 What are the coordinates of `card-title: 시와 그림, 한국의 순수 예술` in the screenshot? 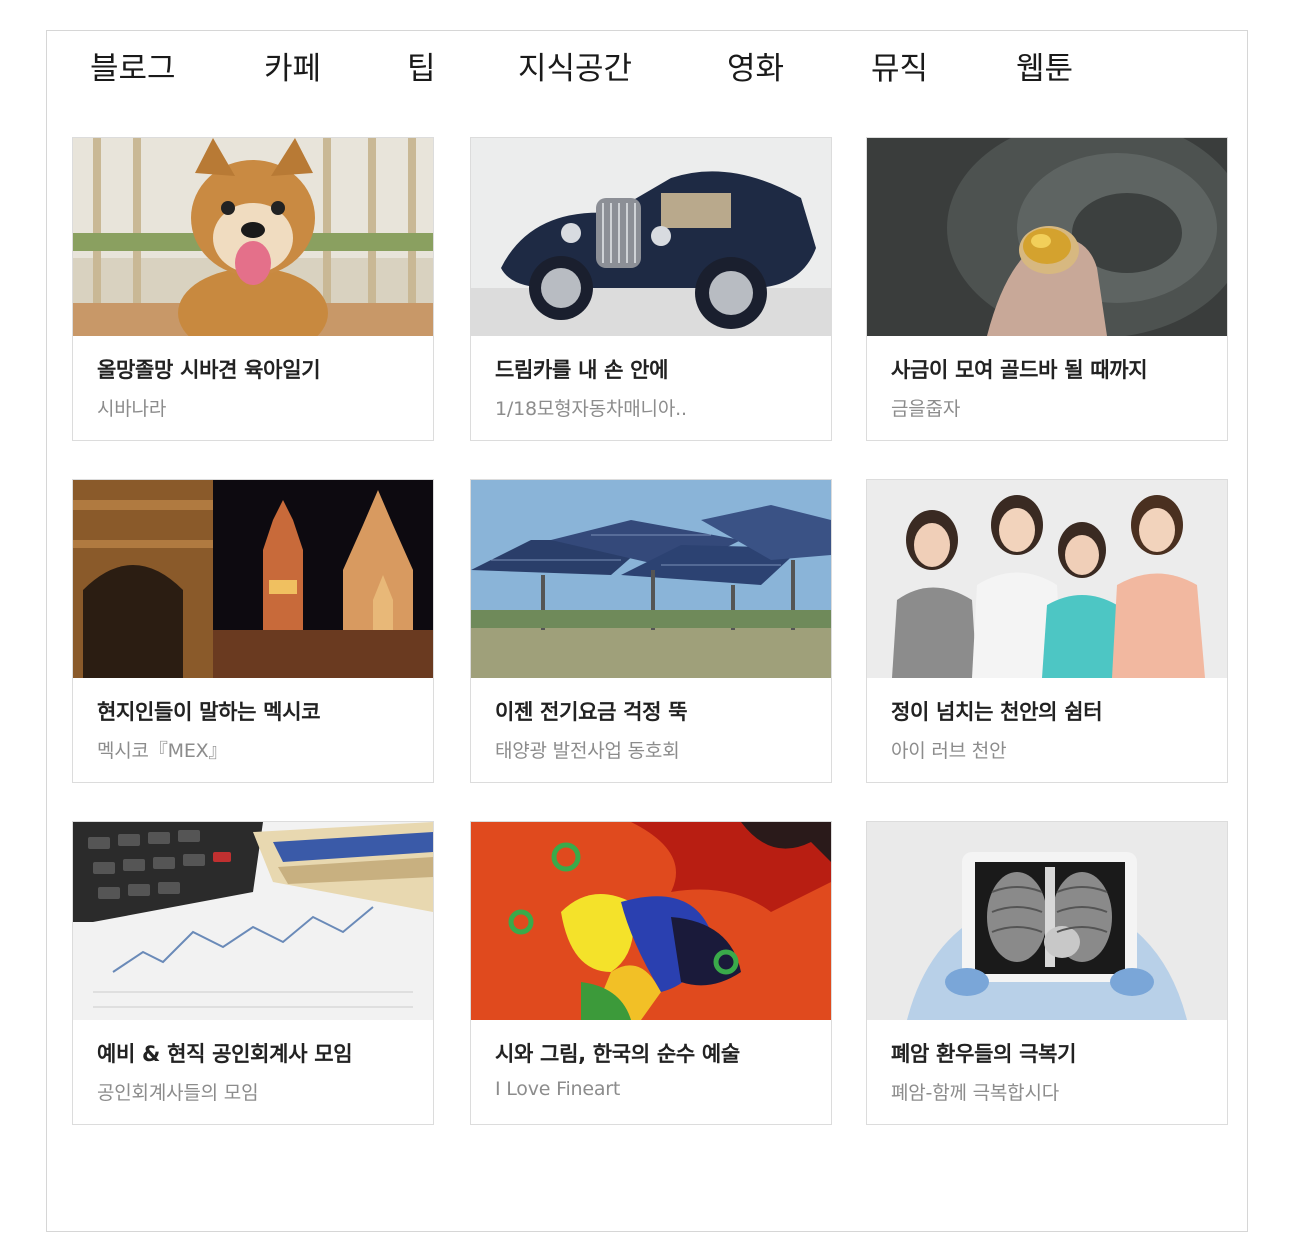 It's located at (617, 1054).